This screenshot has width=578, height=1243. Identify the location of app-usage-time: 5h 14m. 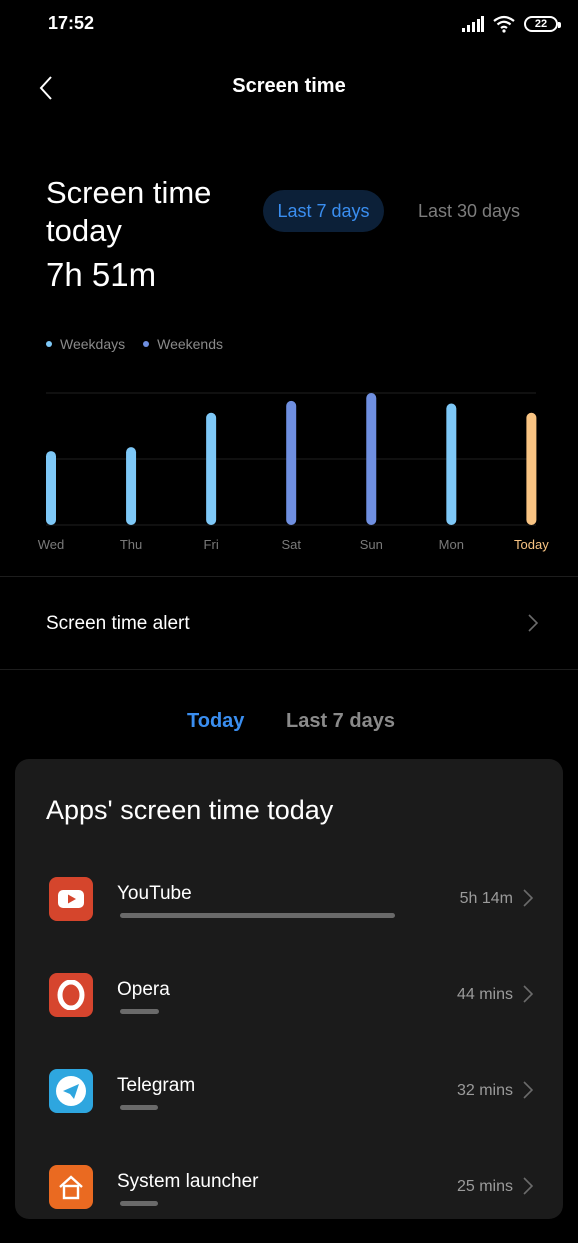
(486, 898).